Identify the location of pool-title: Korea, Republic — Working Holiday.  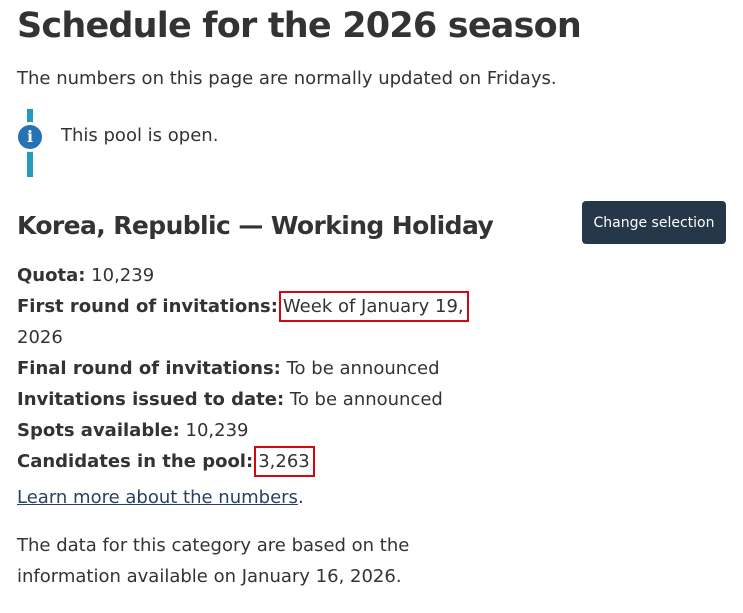
(255, 225).